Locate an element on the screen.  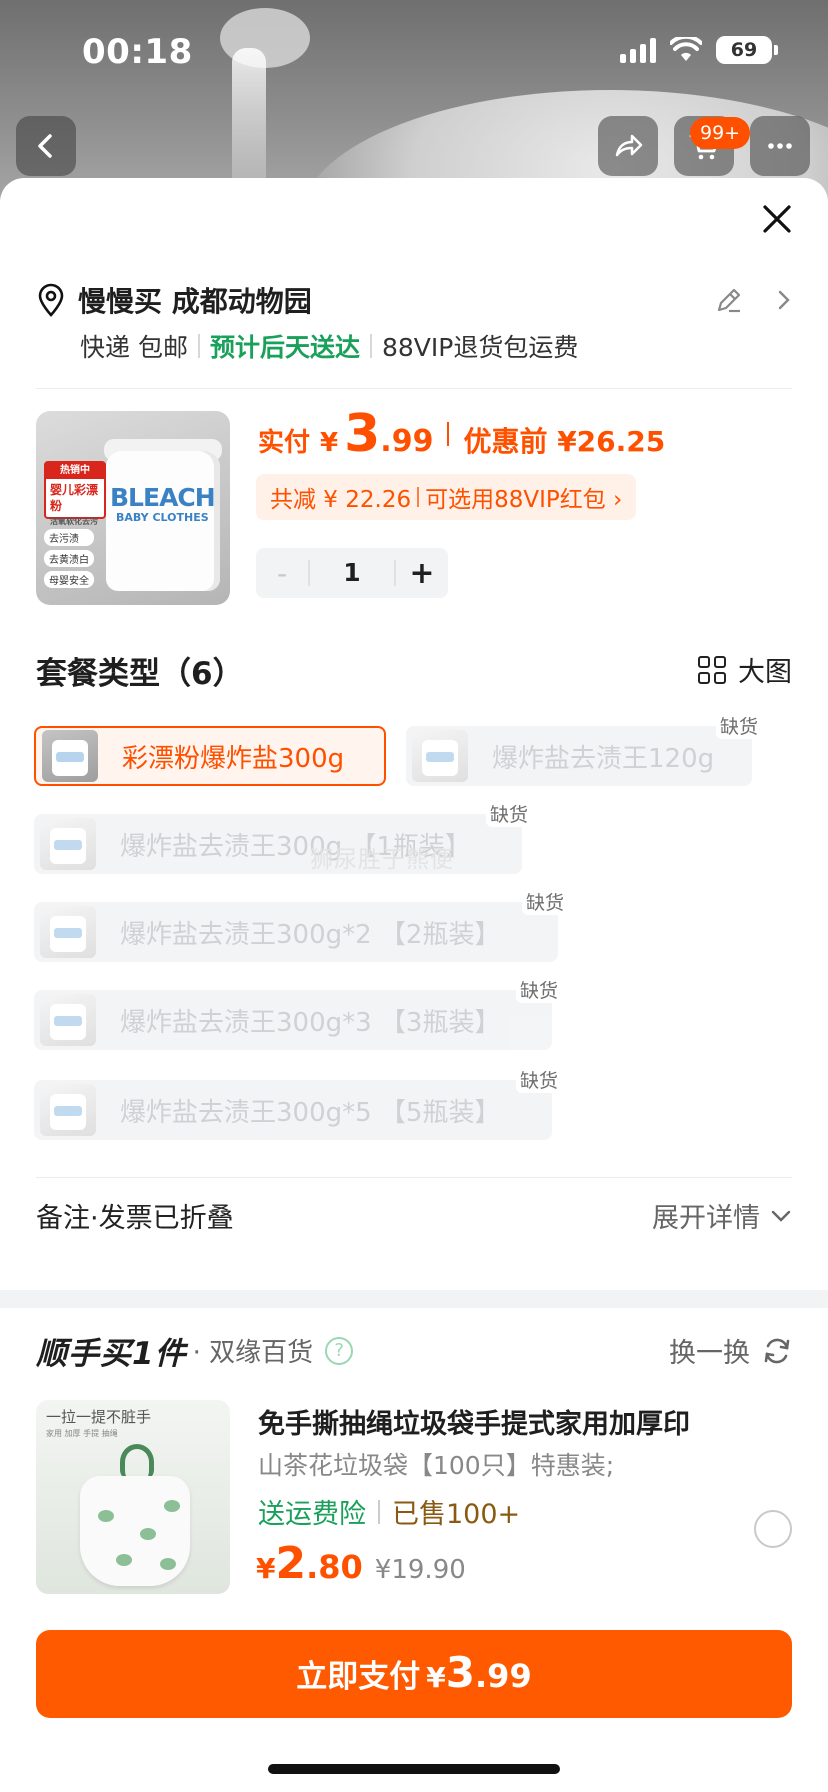
swap-button: 换一换 is located at coordinates (730, 1350).